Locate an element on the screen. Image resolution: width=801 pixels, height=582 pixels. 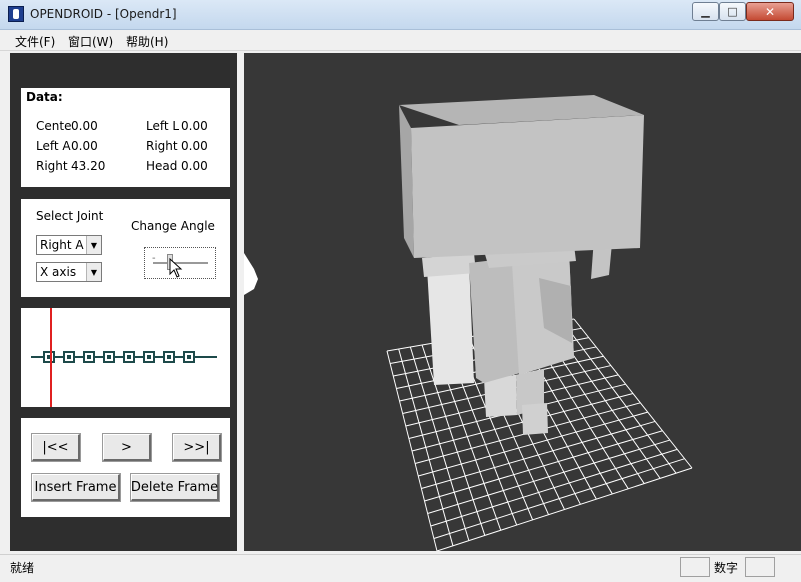
field-left-arm-label: Left A is located at coordinates (53, 146).